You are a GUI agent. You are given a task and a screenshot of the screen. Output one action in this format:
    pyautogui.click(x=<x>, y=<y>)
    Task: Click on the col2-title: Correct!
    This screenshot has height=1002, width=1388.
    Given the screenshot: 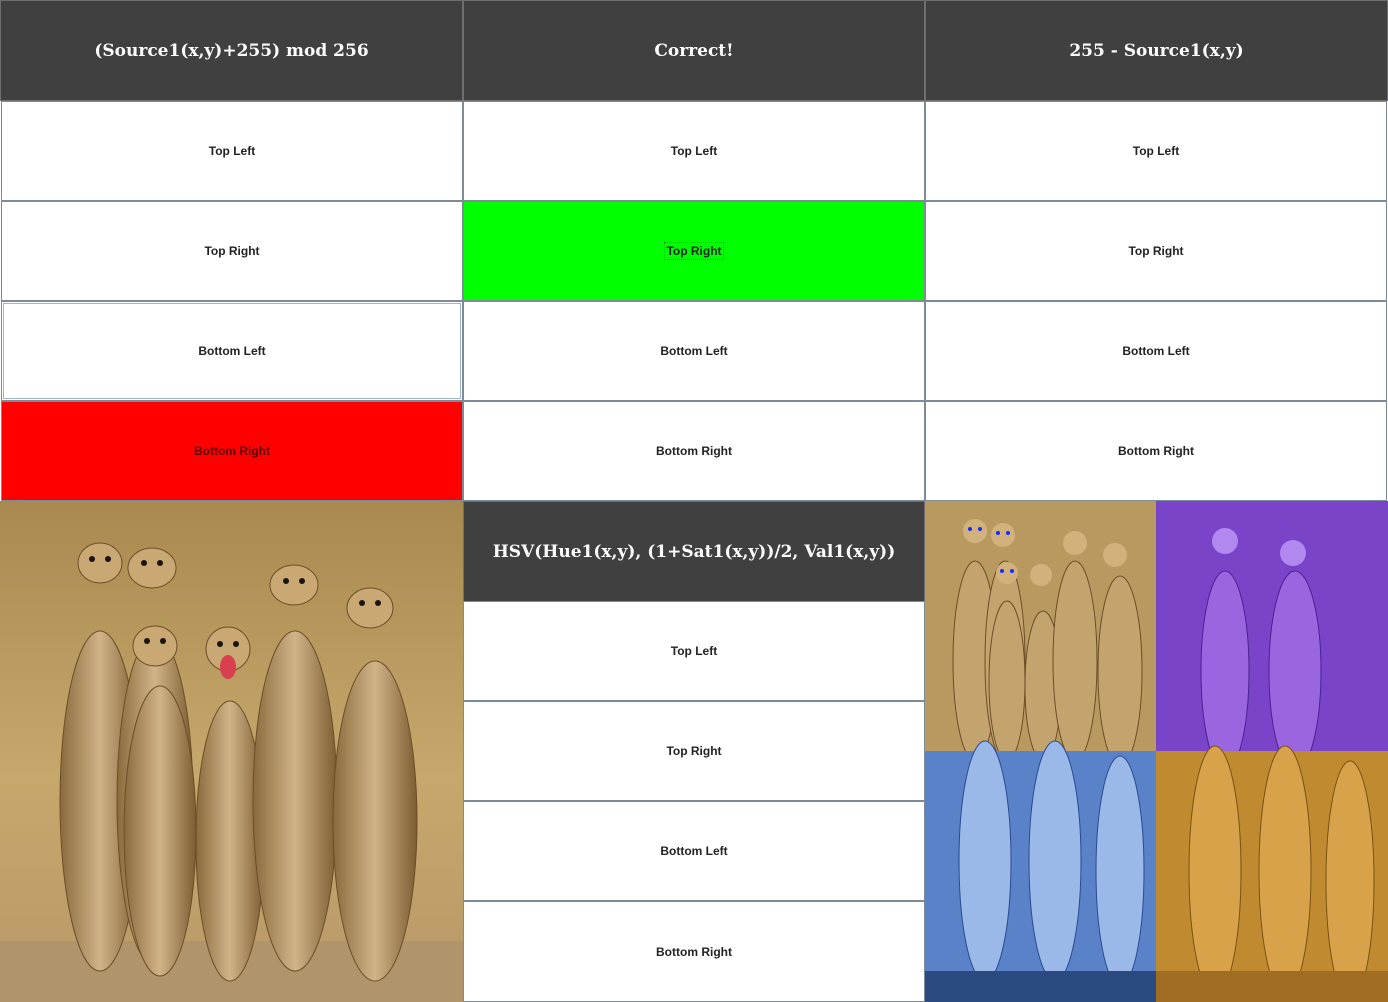 What is the action you would take?
    pyautogui.click(x=694, y=50)
    